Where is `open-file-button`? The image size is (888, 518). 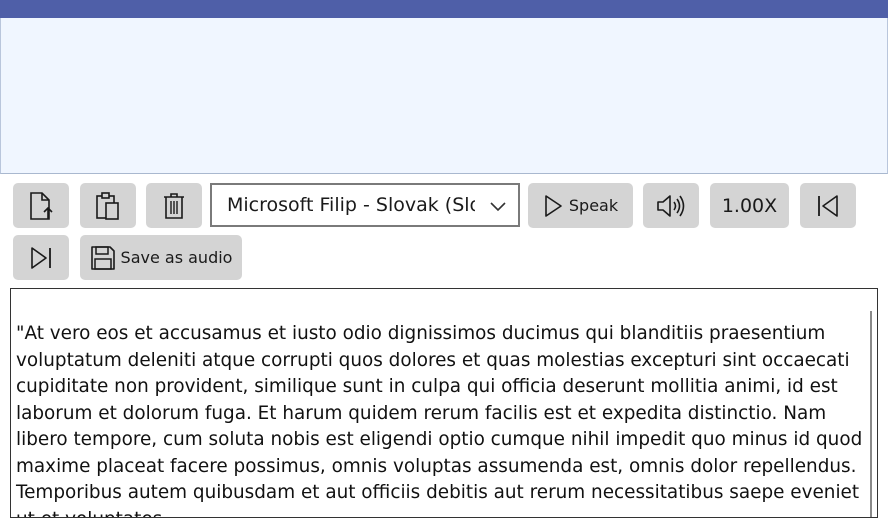
open-file-button is located at coordinates (41, 205).